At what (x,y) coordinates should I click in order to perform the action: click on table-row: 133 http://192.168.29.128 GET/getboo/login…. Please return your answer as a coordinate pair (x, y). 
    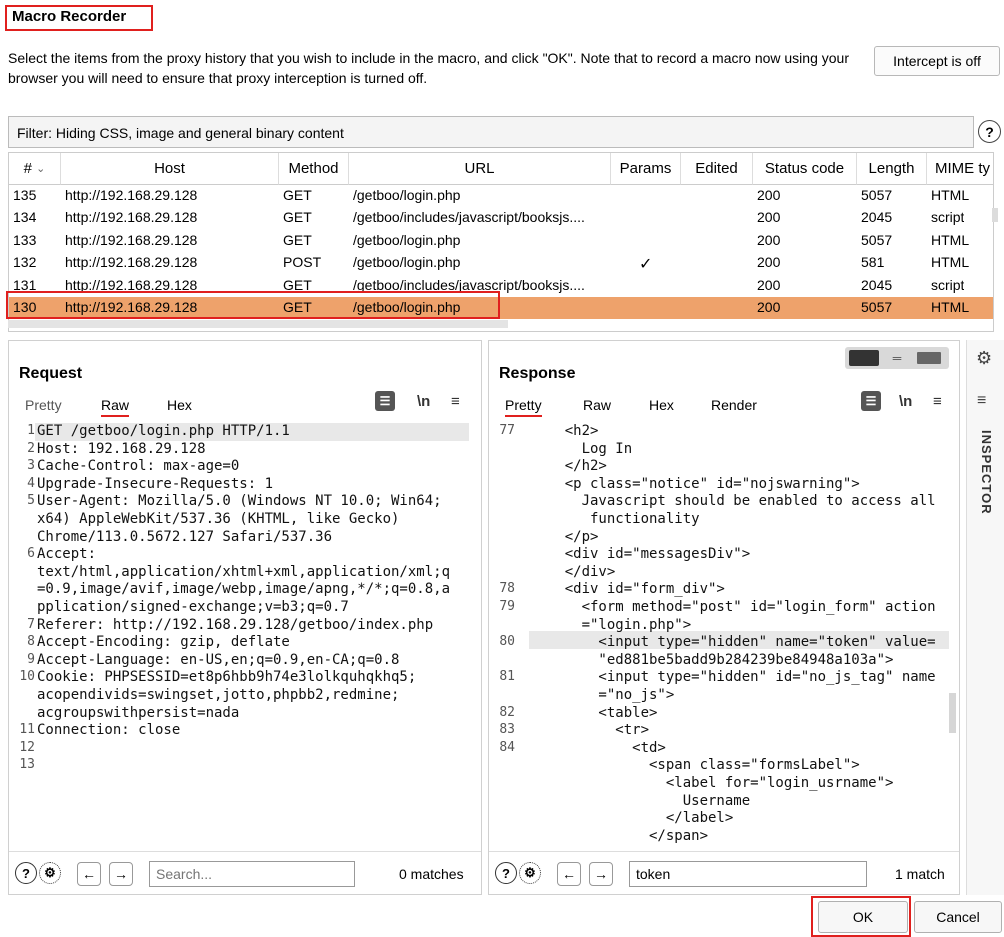
    Looking at the image, I should click on (501, 241).